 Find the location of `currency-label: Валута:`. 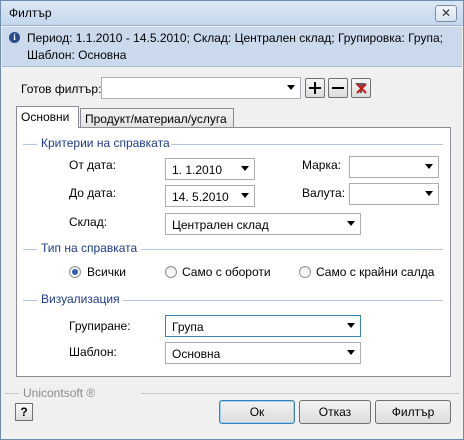

currency-label: Валута: is located at coordinates (324, 193).